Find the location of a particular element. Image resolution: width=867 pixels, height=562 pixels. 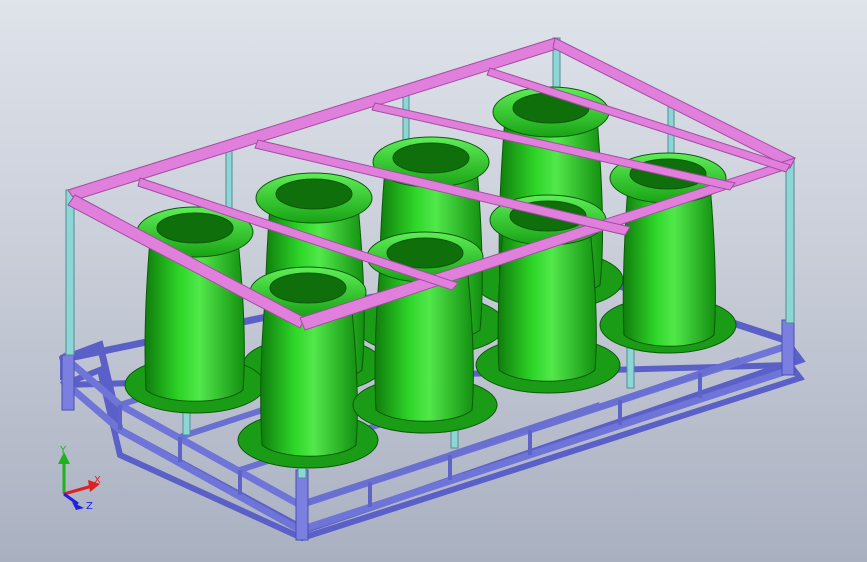

triad-y-label: Y is located at coordinates (63, 450).